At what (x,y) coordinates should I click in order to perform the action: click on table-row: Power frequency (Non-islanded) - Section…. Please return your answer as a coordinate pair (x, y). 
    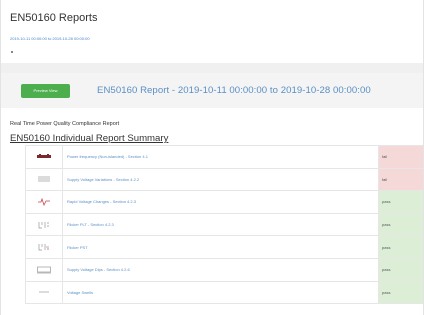
    Looking at the image, I should click on (224, 157).